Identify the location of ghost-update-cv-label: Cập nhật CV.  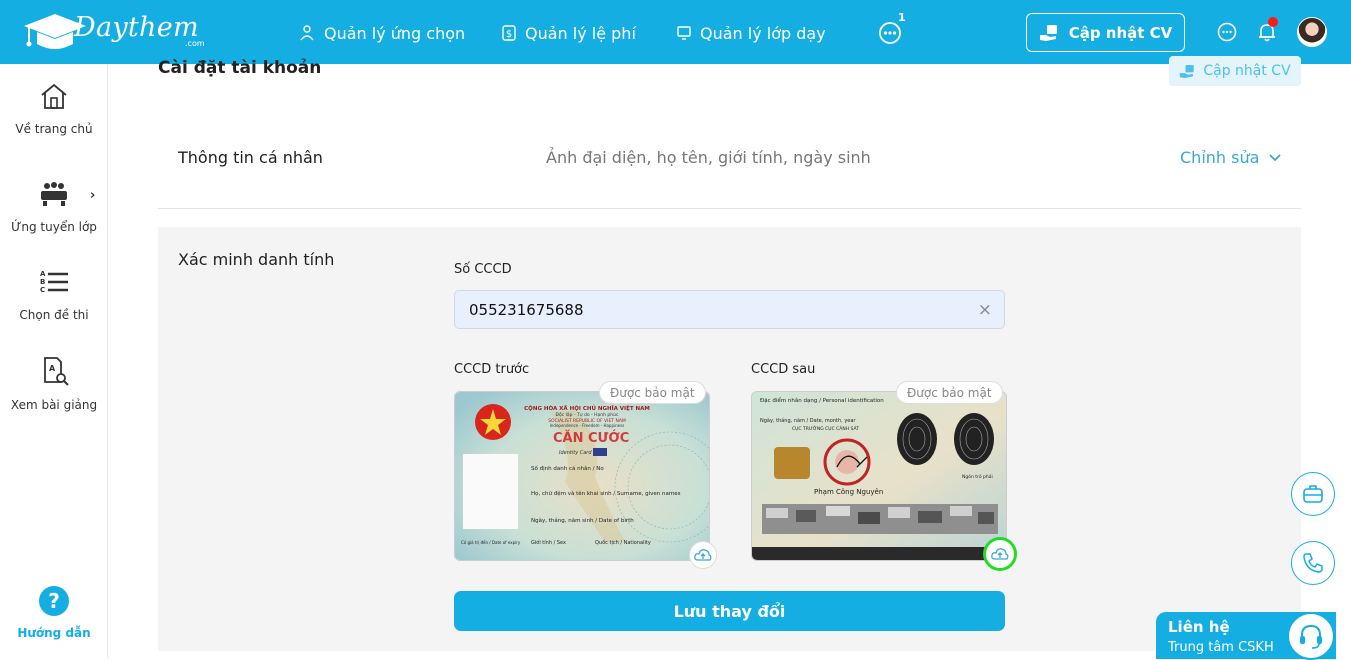
(1247, 71).